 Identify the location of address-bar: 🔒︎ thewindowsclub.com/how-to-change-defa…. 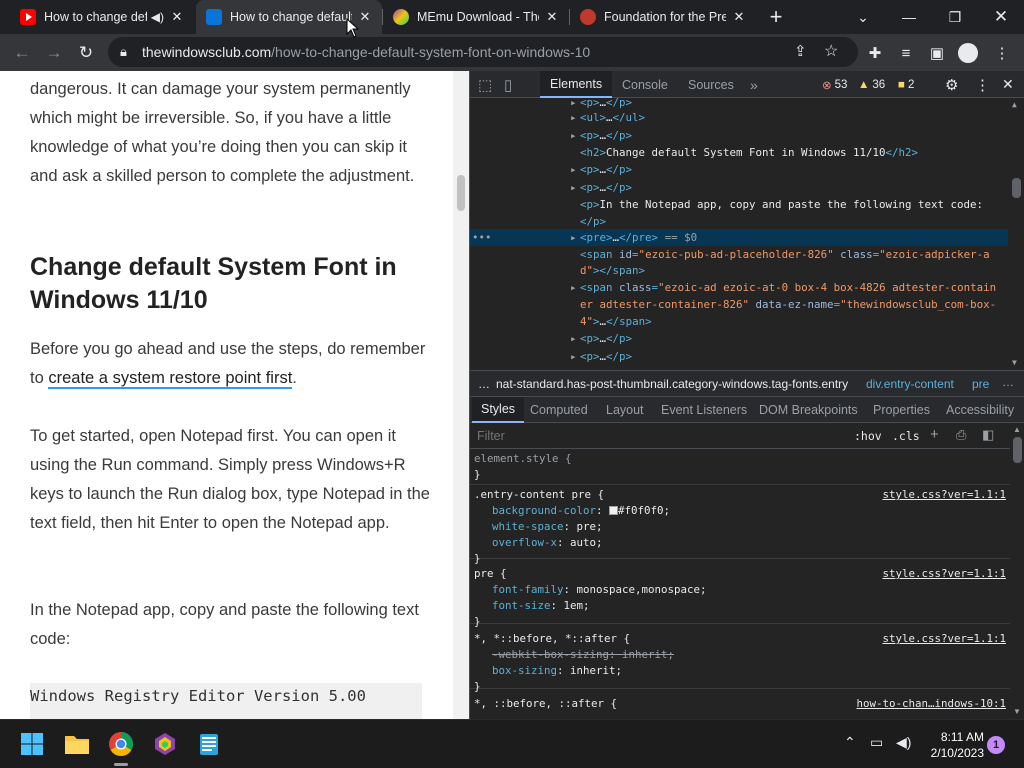
(483, 52).